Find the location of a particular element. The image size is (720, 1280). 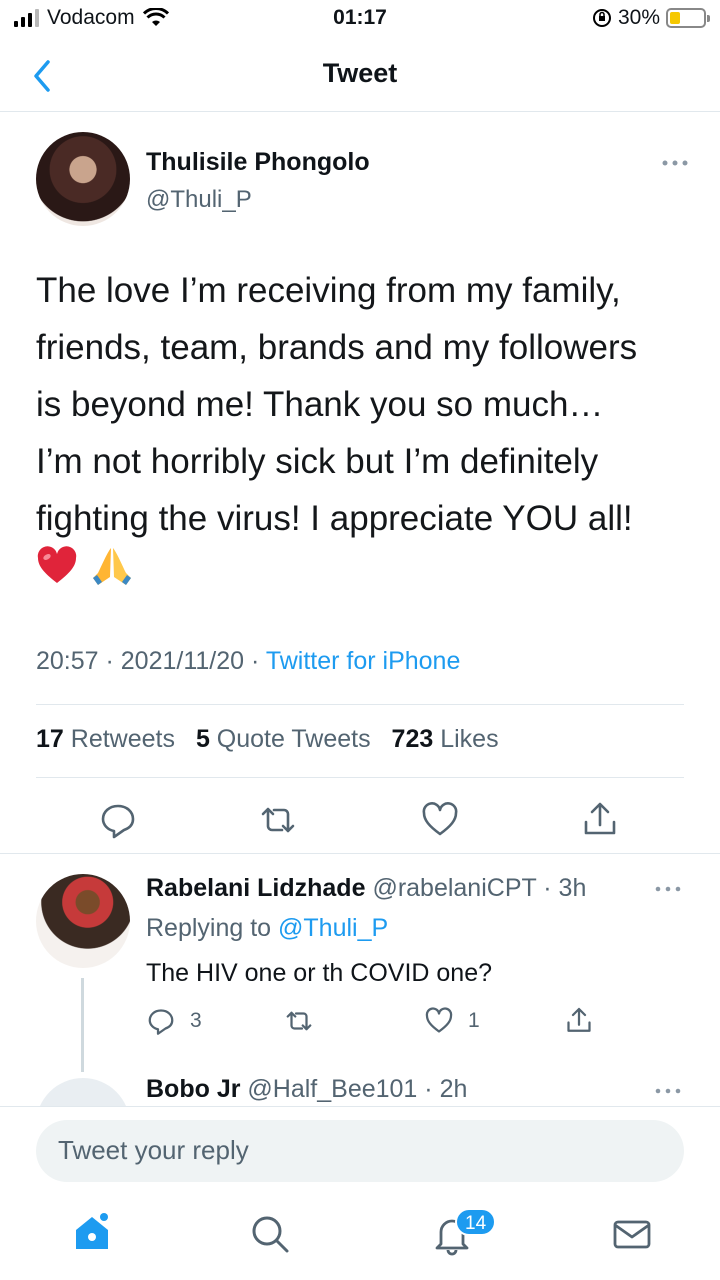

like-count: 1 is located at coordinates (474, 1020).